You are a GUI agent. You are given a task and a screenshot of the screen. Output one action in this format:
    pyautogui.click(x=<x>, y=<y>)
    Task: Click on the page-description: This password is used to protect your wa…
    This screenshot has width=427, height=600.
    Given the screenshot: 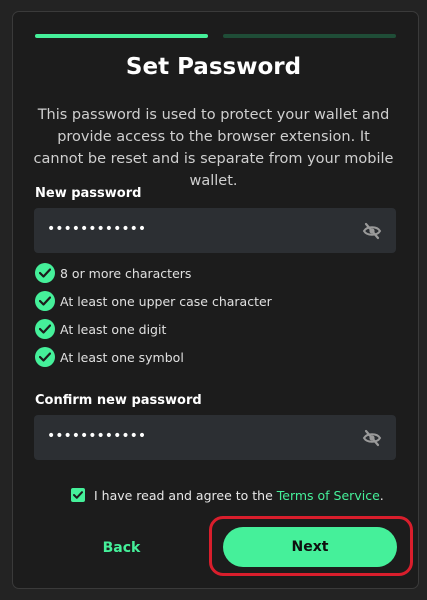 What is the action you would take?
    pyautogui.click(x=213, y=148)
    